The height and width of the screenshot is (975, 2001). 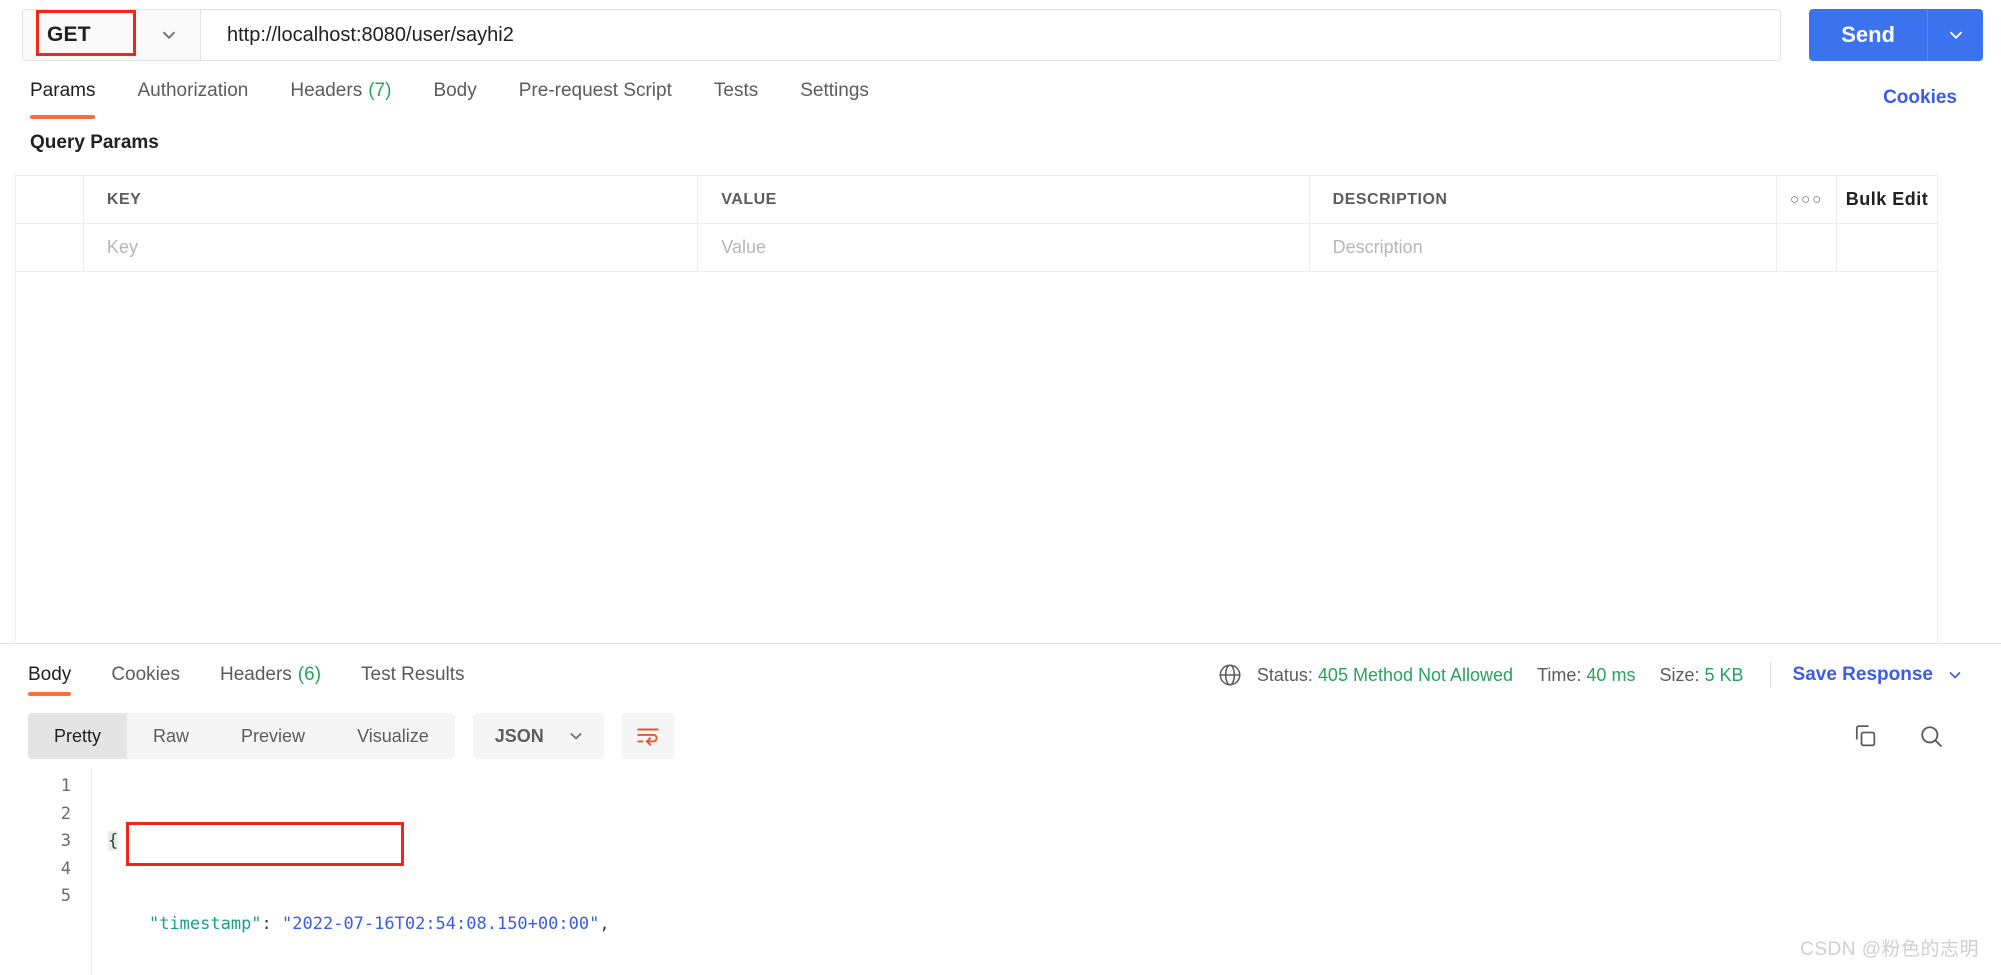 I want to click on send-button-group: Send, so click(x=1896, y=35).